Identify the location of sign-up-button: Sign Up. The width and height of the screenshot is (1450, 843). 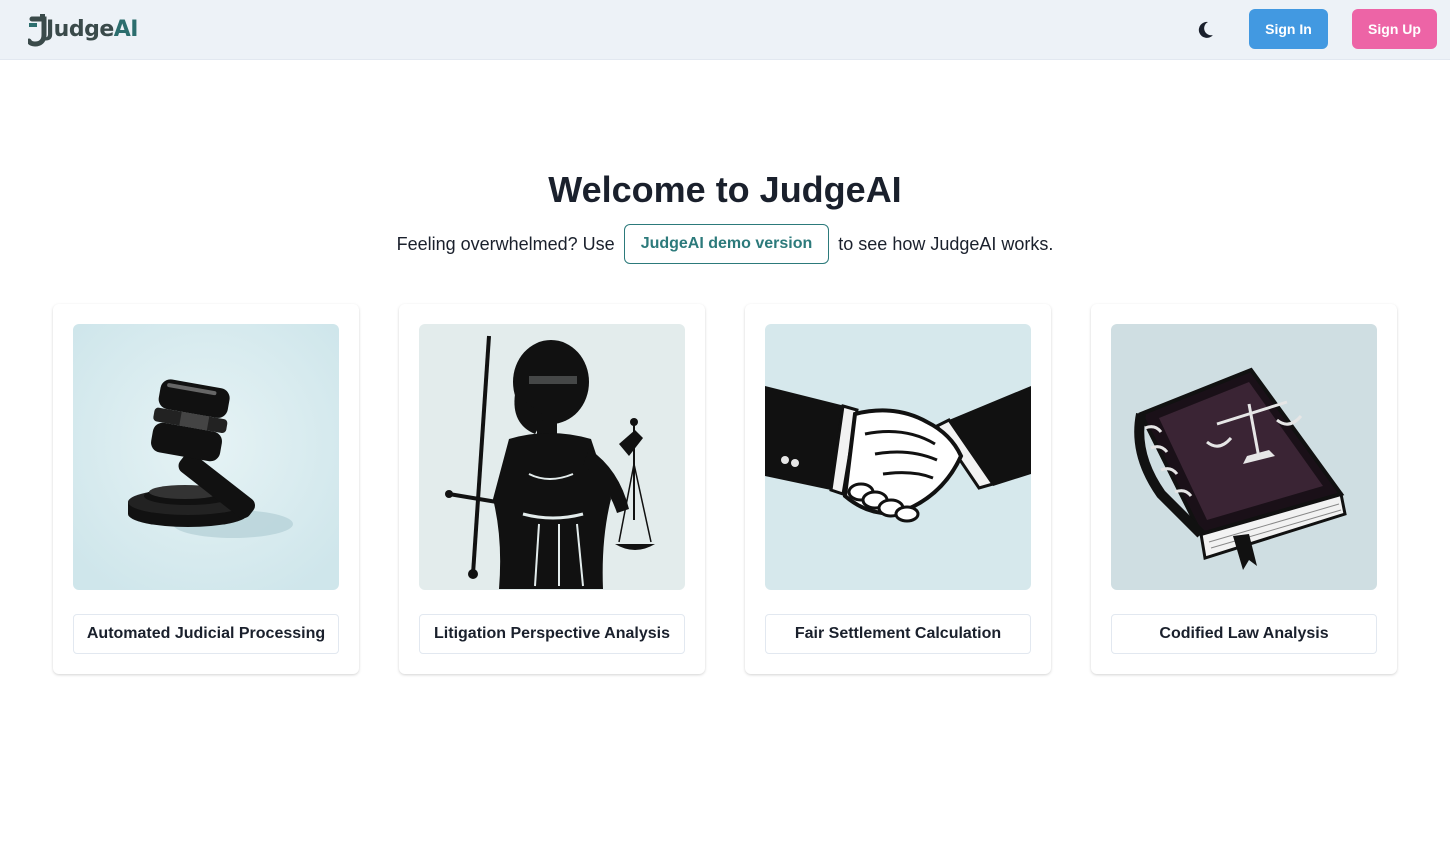
(1394, 29).